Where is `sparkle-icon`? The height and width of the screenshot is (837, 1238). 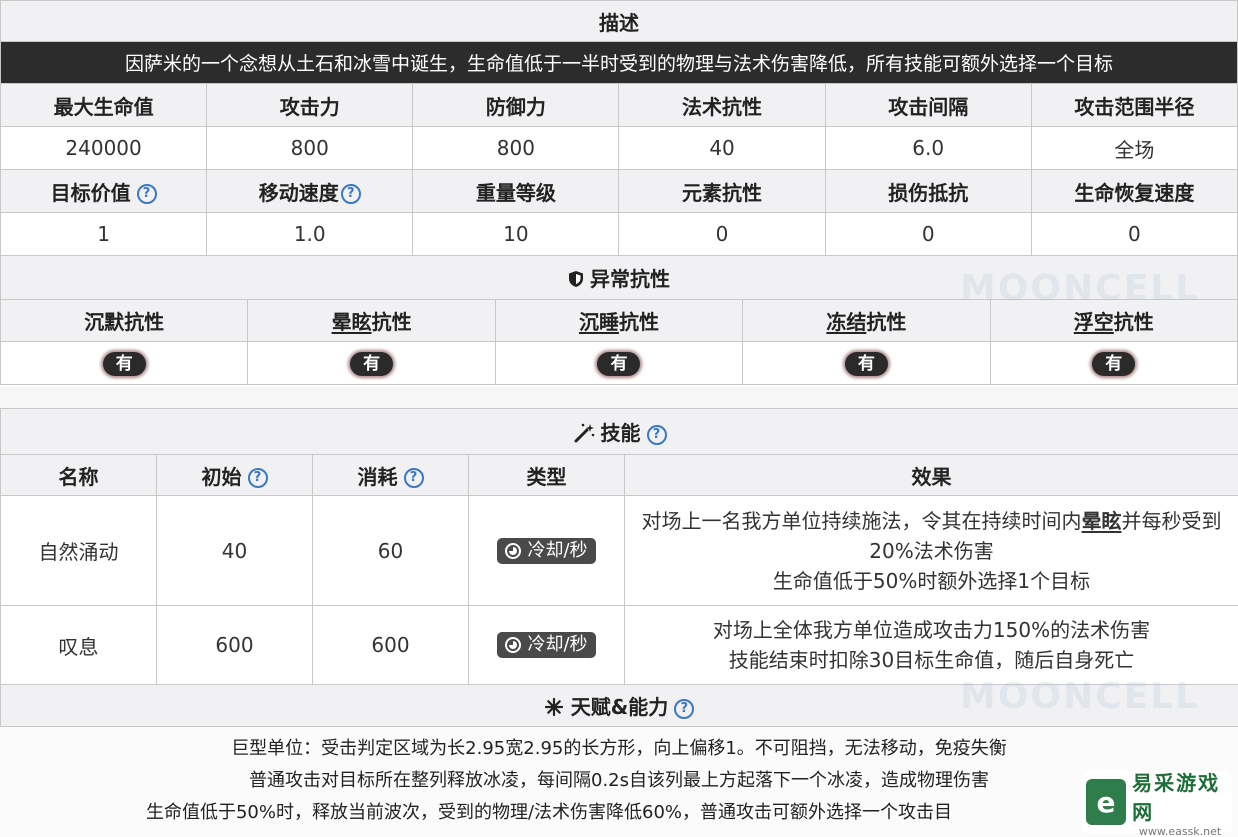
sparkle-icon is located at coordinates (553, 707).